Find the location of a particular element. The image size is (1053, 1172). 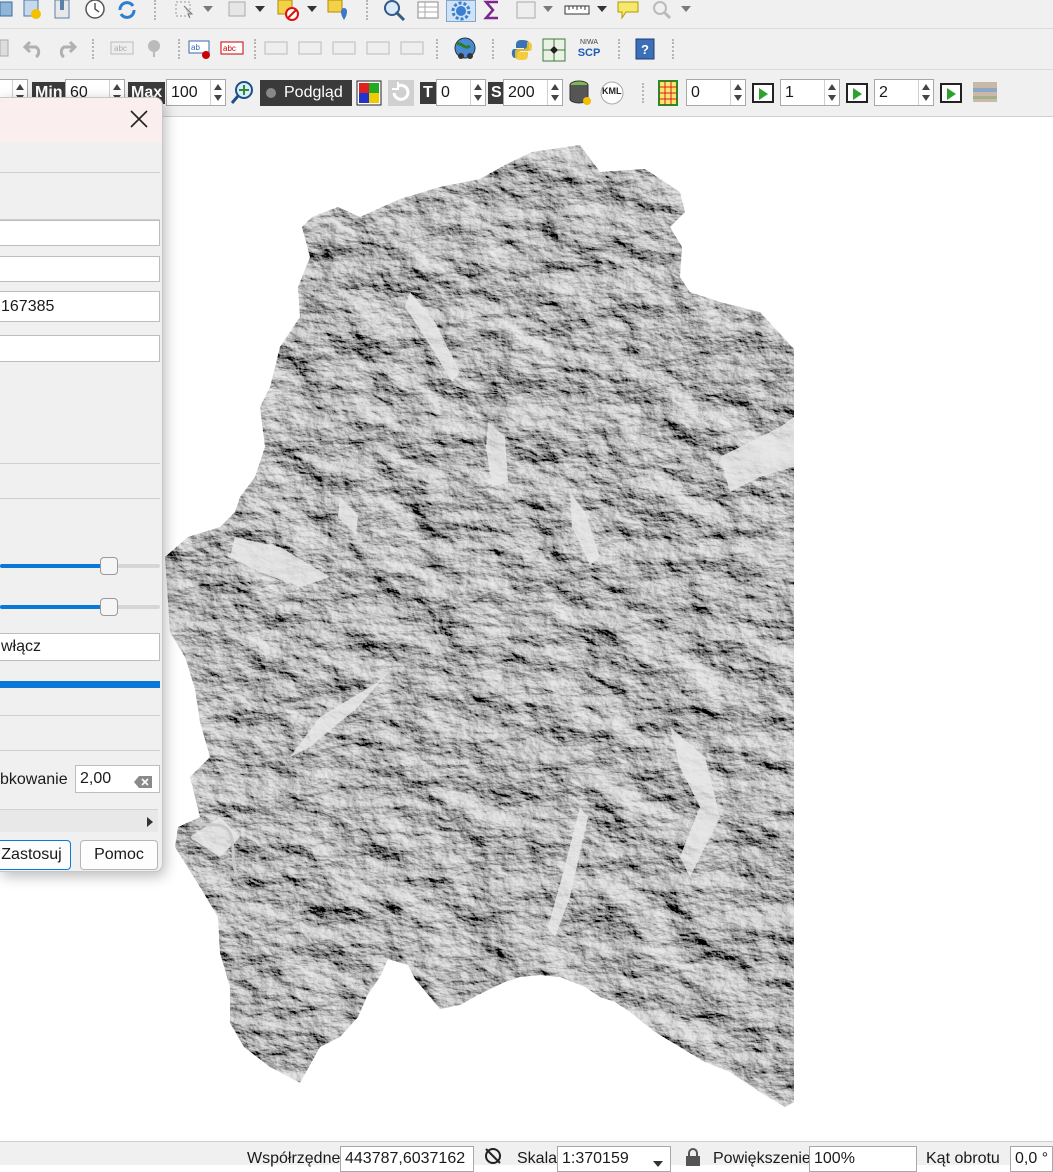

map-tips-icon is located at coordinates (629, 11).